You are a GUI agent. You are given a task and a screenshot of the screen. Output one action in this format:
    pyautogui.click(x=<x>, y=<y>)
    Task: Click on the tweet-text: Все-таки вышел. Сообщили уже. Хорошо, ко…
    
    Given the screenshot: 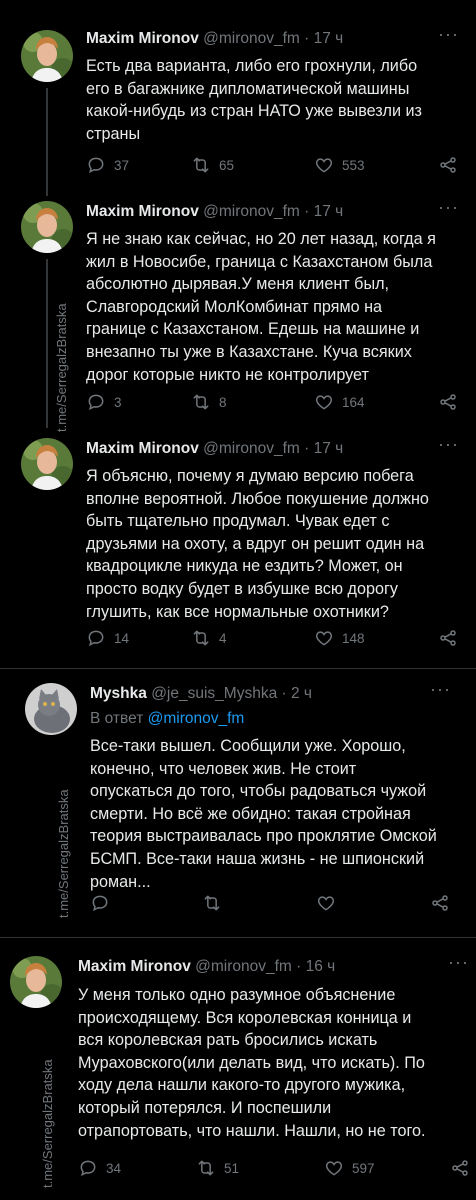 What is the action you would take?
    pyautogui.click(x=263, y=814)
    